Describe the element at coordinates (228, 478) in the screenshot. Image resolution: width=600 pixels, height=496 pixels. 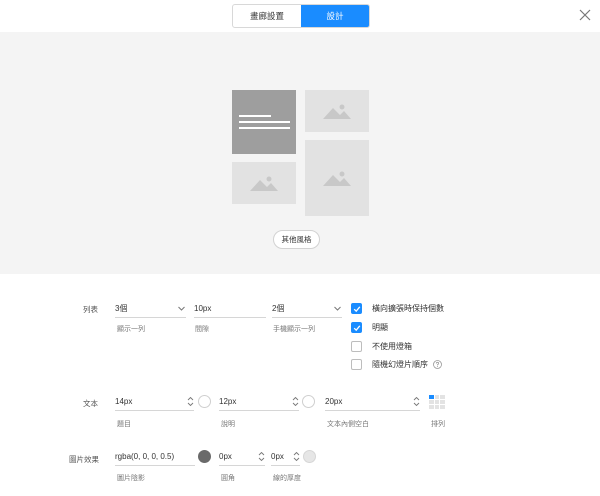
I see `radius-label: 圓角` at that location.